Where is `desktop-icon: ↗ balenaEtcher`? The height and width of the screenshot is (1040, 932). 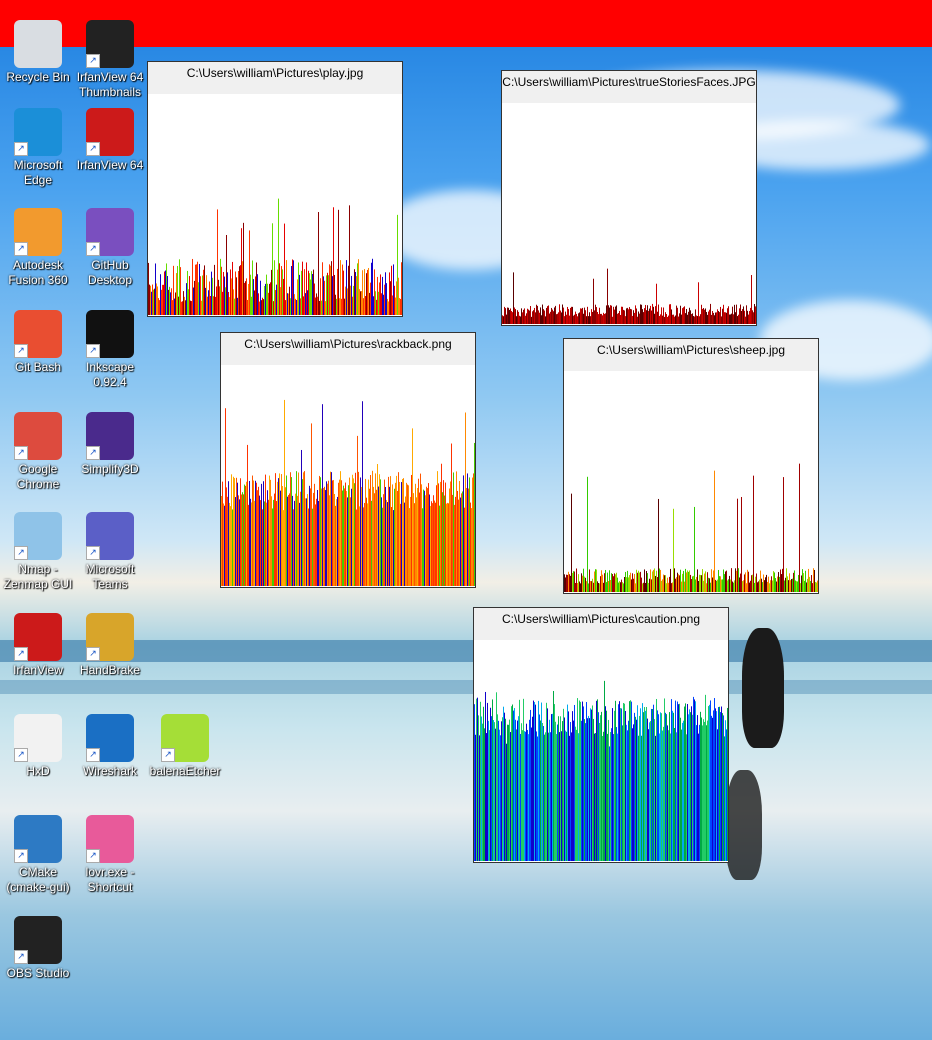
desktop-icon: ↗ balenaEtcher is located at coordinates (185, 746).